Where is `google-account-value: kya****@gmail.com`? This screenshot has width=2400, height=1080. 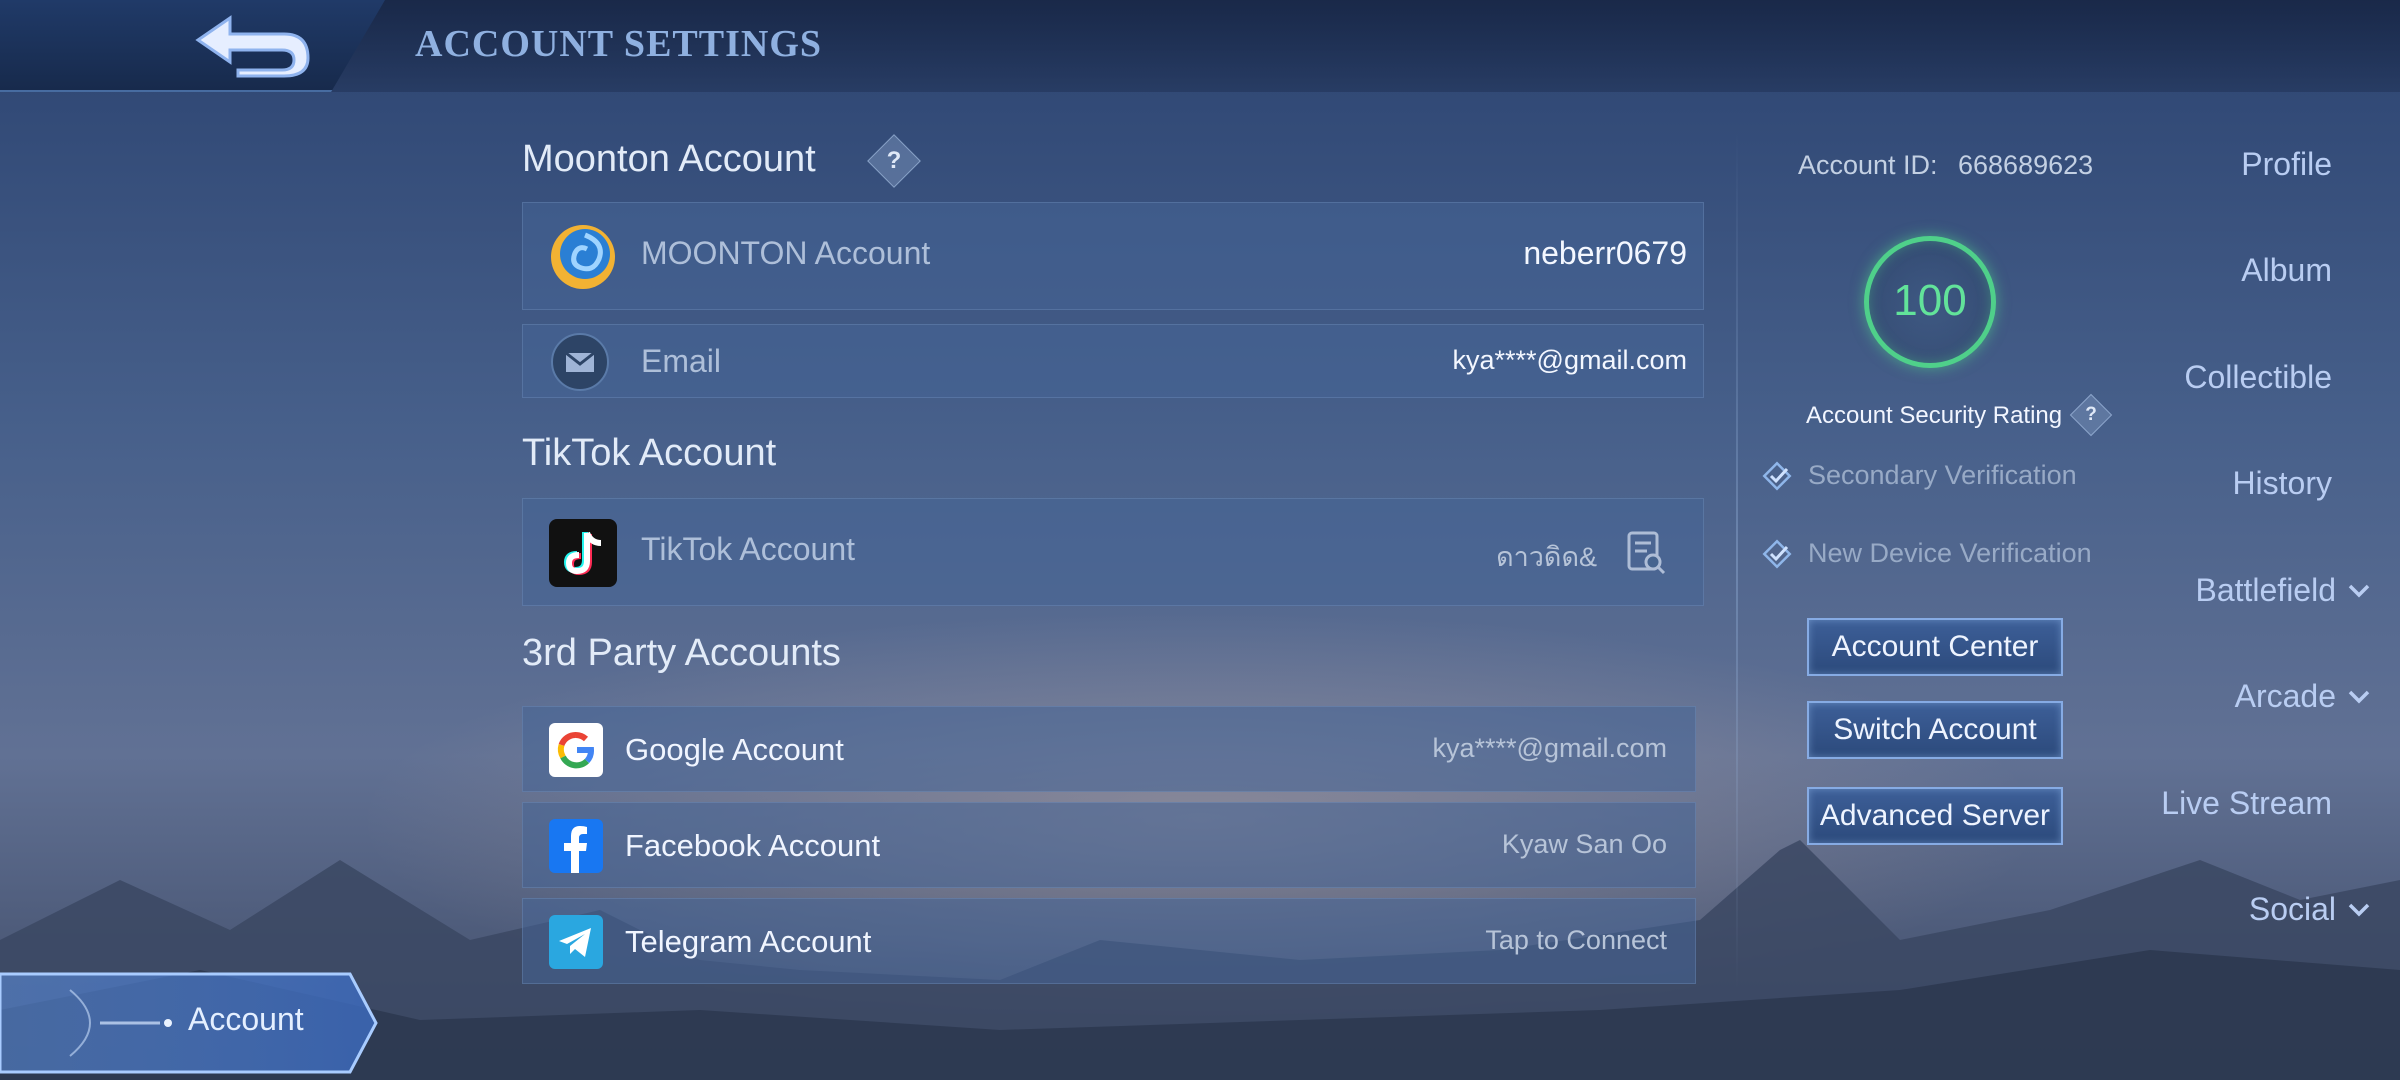
google-account-value: kya****@gmail.com is located at coordinates (1549, 748).